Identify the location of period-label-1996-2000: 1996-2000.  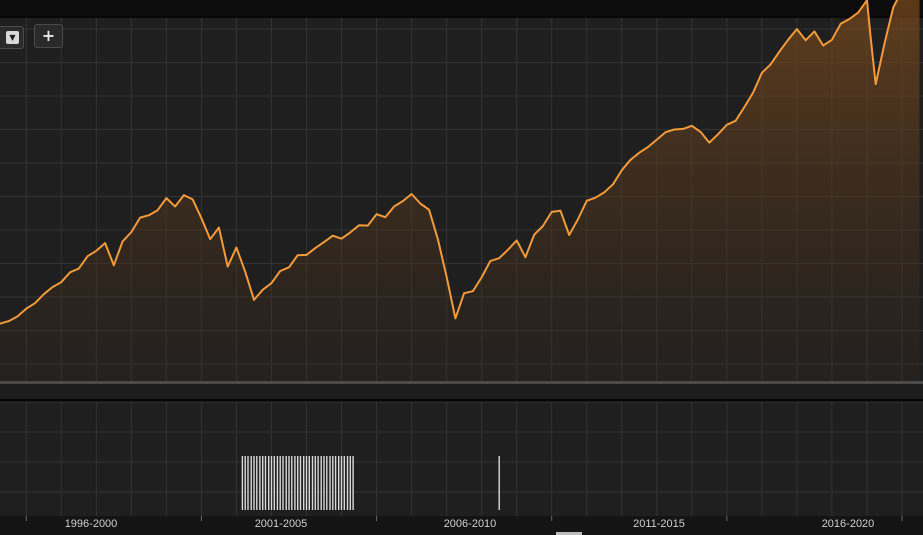
(91, 524).